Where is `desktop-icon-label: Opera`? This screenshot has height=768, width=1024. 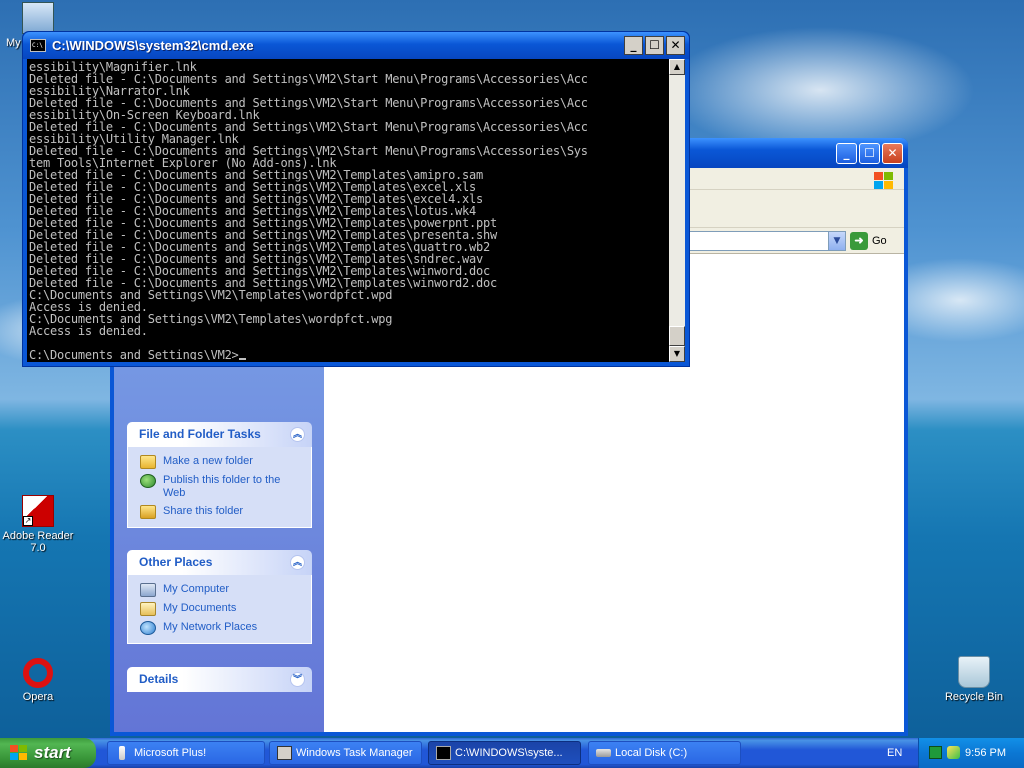
desktop-icon-label: Opera is located at coordinates (38, 697).